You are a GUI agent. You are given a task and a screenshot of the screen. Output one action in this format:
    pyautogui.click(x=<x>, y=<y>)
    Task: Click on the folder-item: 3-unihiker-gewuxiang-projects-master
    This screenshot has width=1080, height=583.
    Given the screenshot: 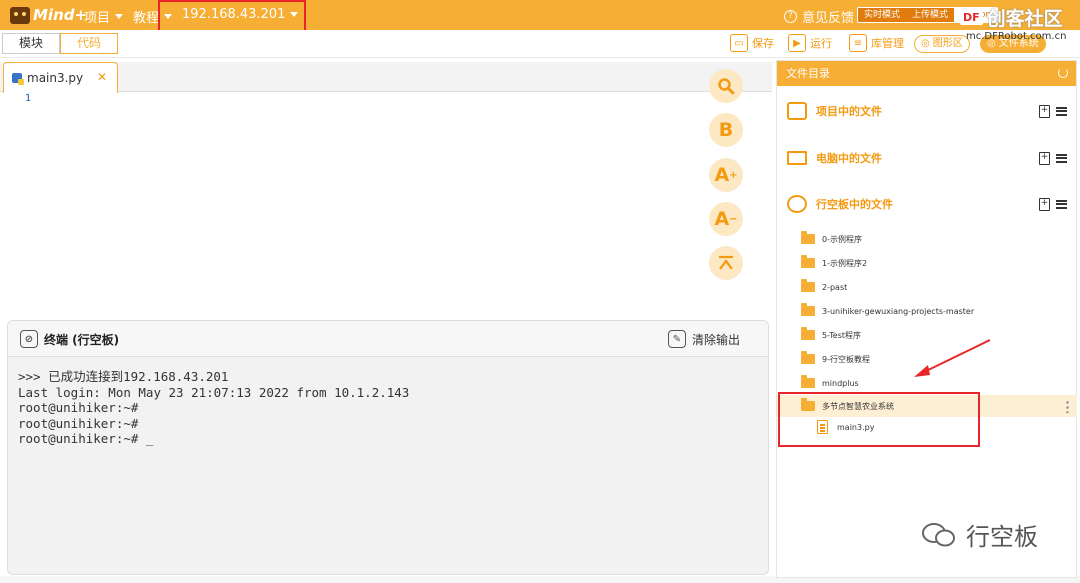 What is the action you would take?
    pyautogui.click(x=927, y=311)
    